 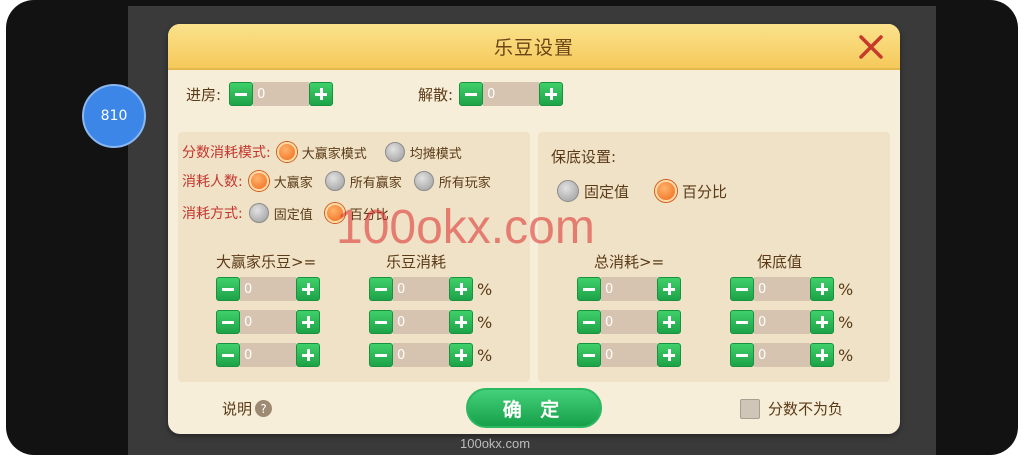 I want to click on enter-room-row: 进房: 0, so click(x=260, y=94).